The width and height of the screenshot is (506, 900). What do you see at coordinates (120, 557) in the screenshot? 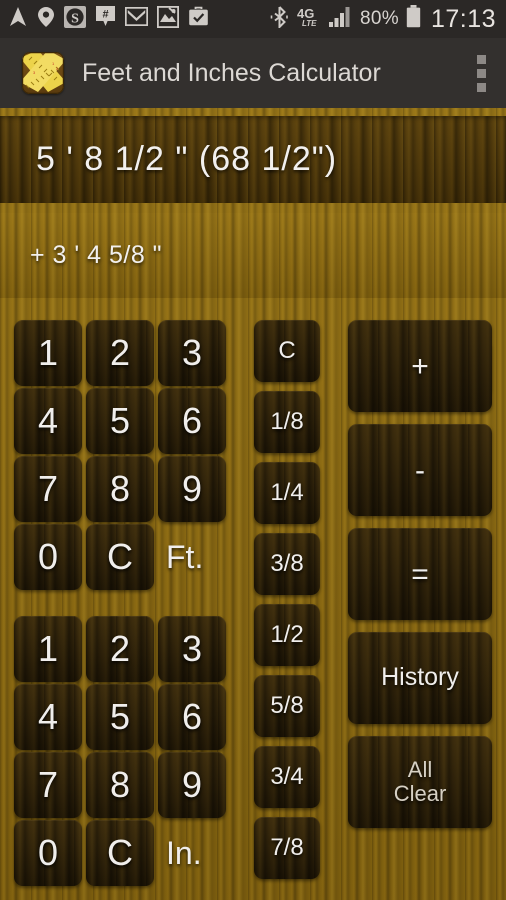
I see `feet-clear-key: C` at bounding box center [120, 557].